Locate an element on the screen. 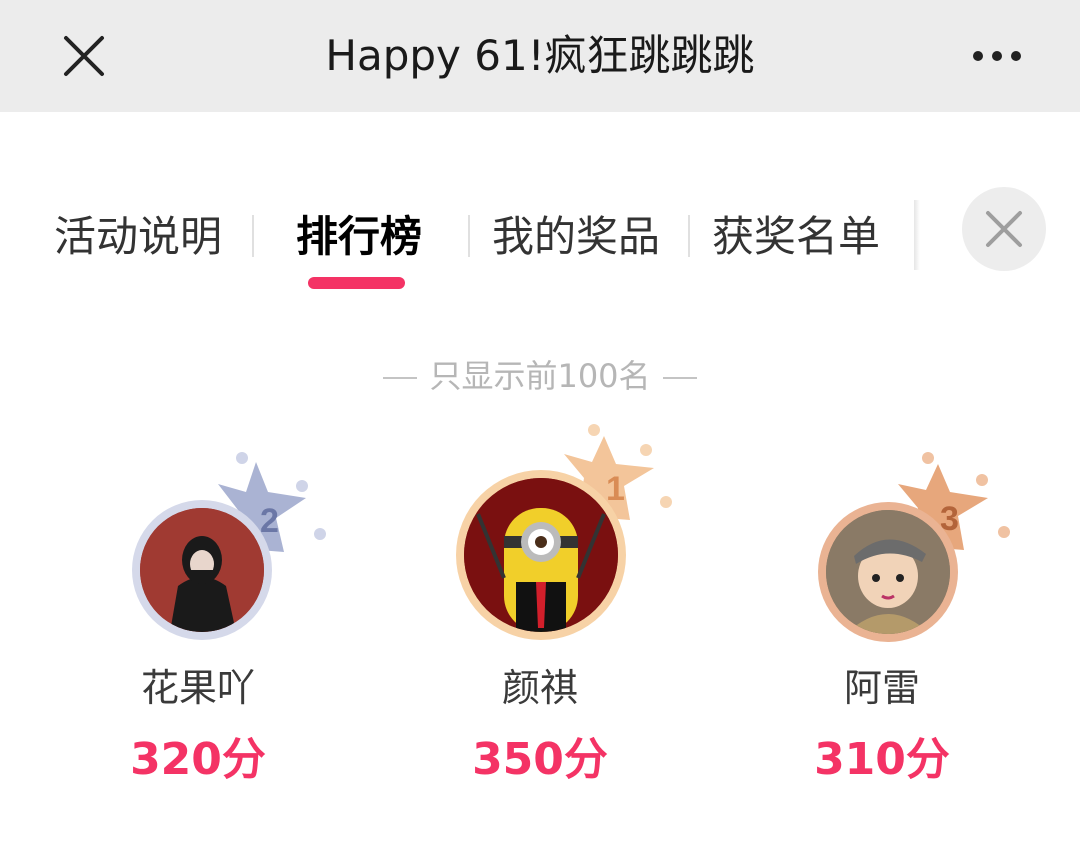 Image resolution: width=1080 pixels, height=852 pixels. tab-scroll-fade is located at coordinates (917, 235).